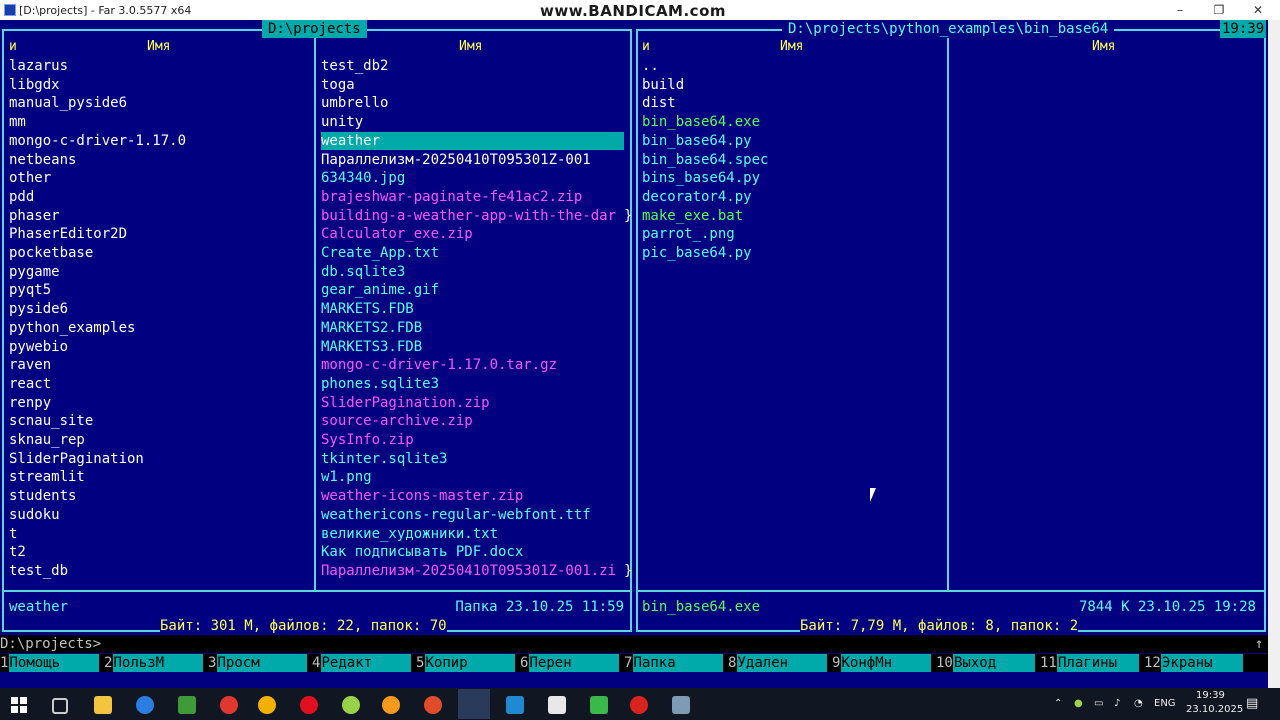 This screenshot has width=1280, height=720. Describe the element at coordinates (792, 216) in the screenshot. I see `right-panel-file-item: make_exe.bat` at that location.